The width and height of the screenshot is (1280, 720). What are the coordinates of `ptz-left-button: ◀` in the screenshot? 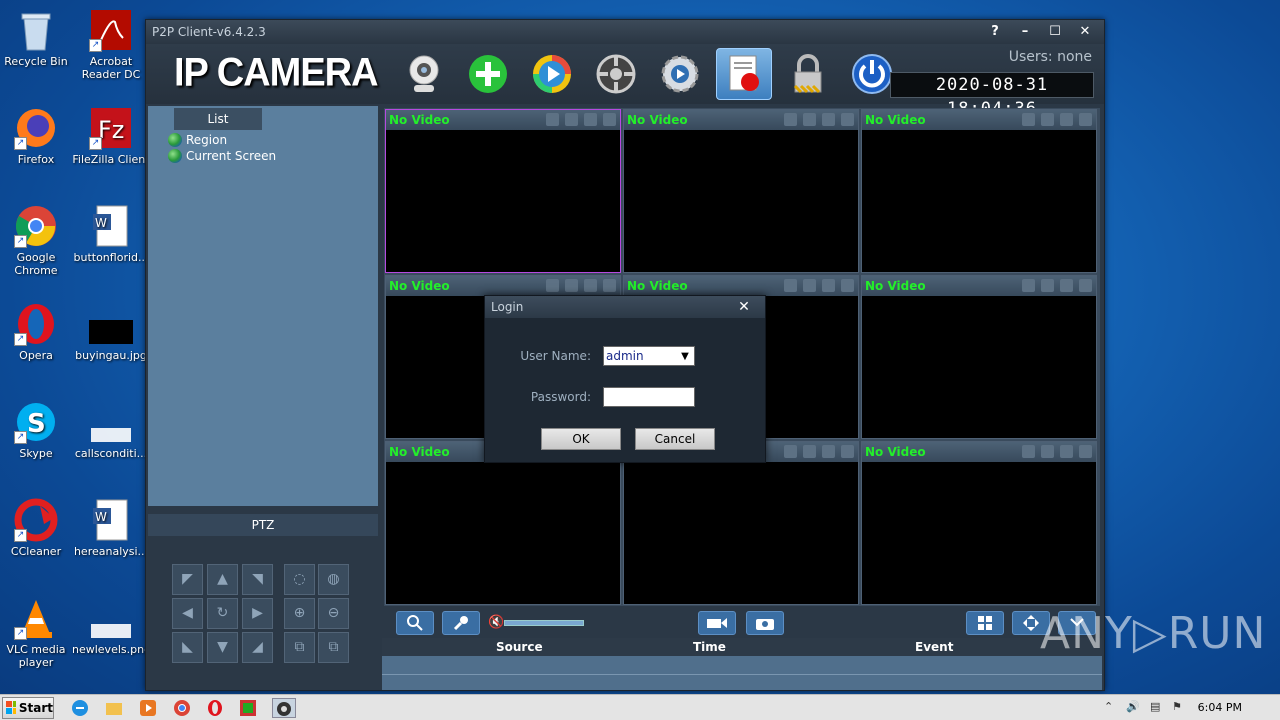 It's located at (187, 613).